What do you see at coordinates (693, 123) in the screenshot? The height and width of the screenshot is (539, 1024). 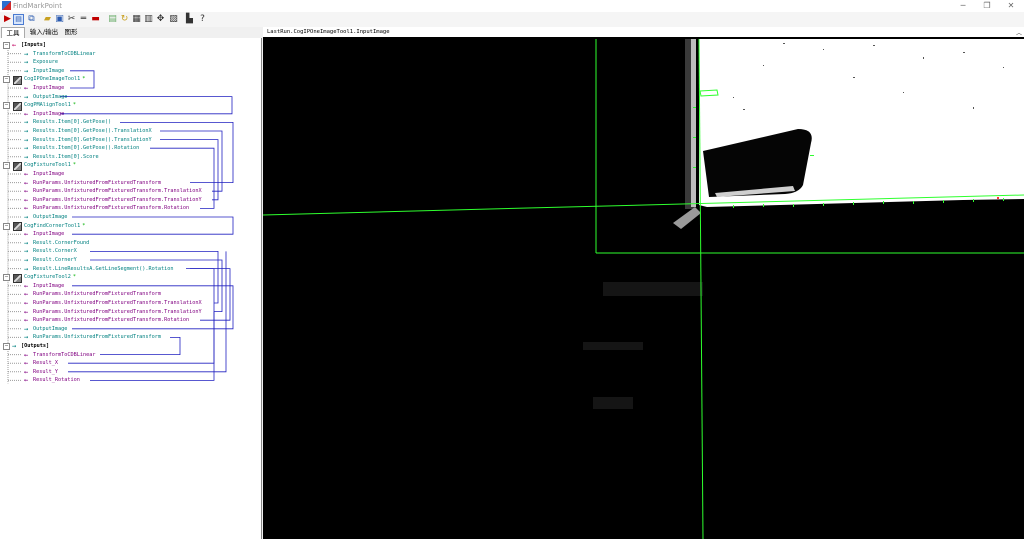 I see `vertical-edge-light` at bounding box center [693, 123].